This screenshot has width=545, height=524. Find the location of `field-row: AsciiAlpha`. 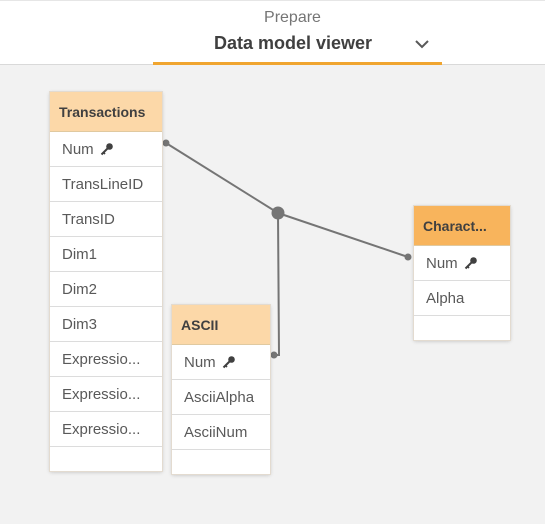

field-row: AsciiAlpha is located at coordinates (221, 397).